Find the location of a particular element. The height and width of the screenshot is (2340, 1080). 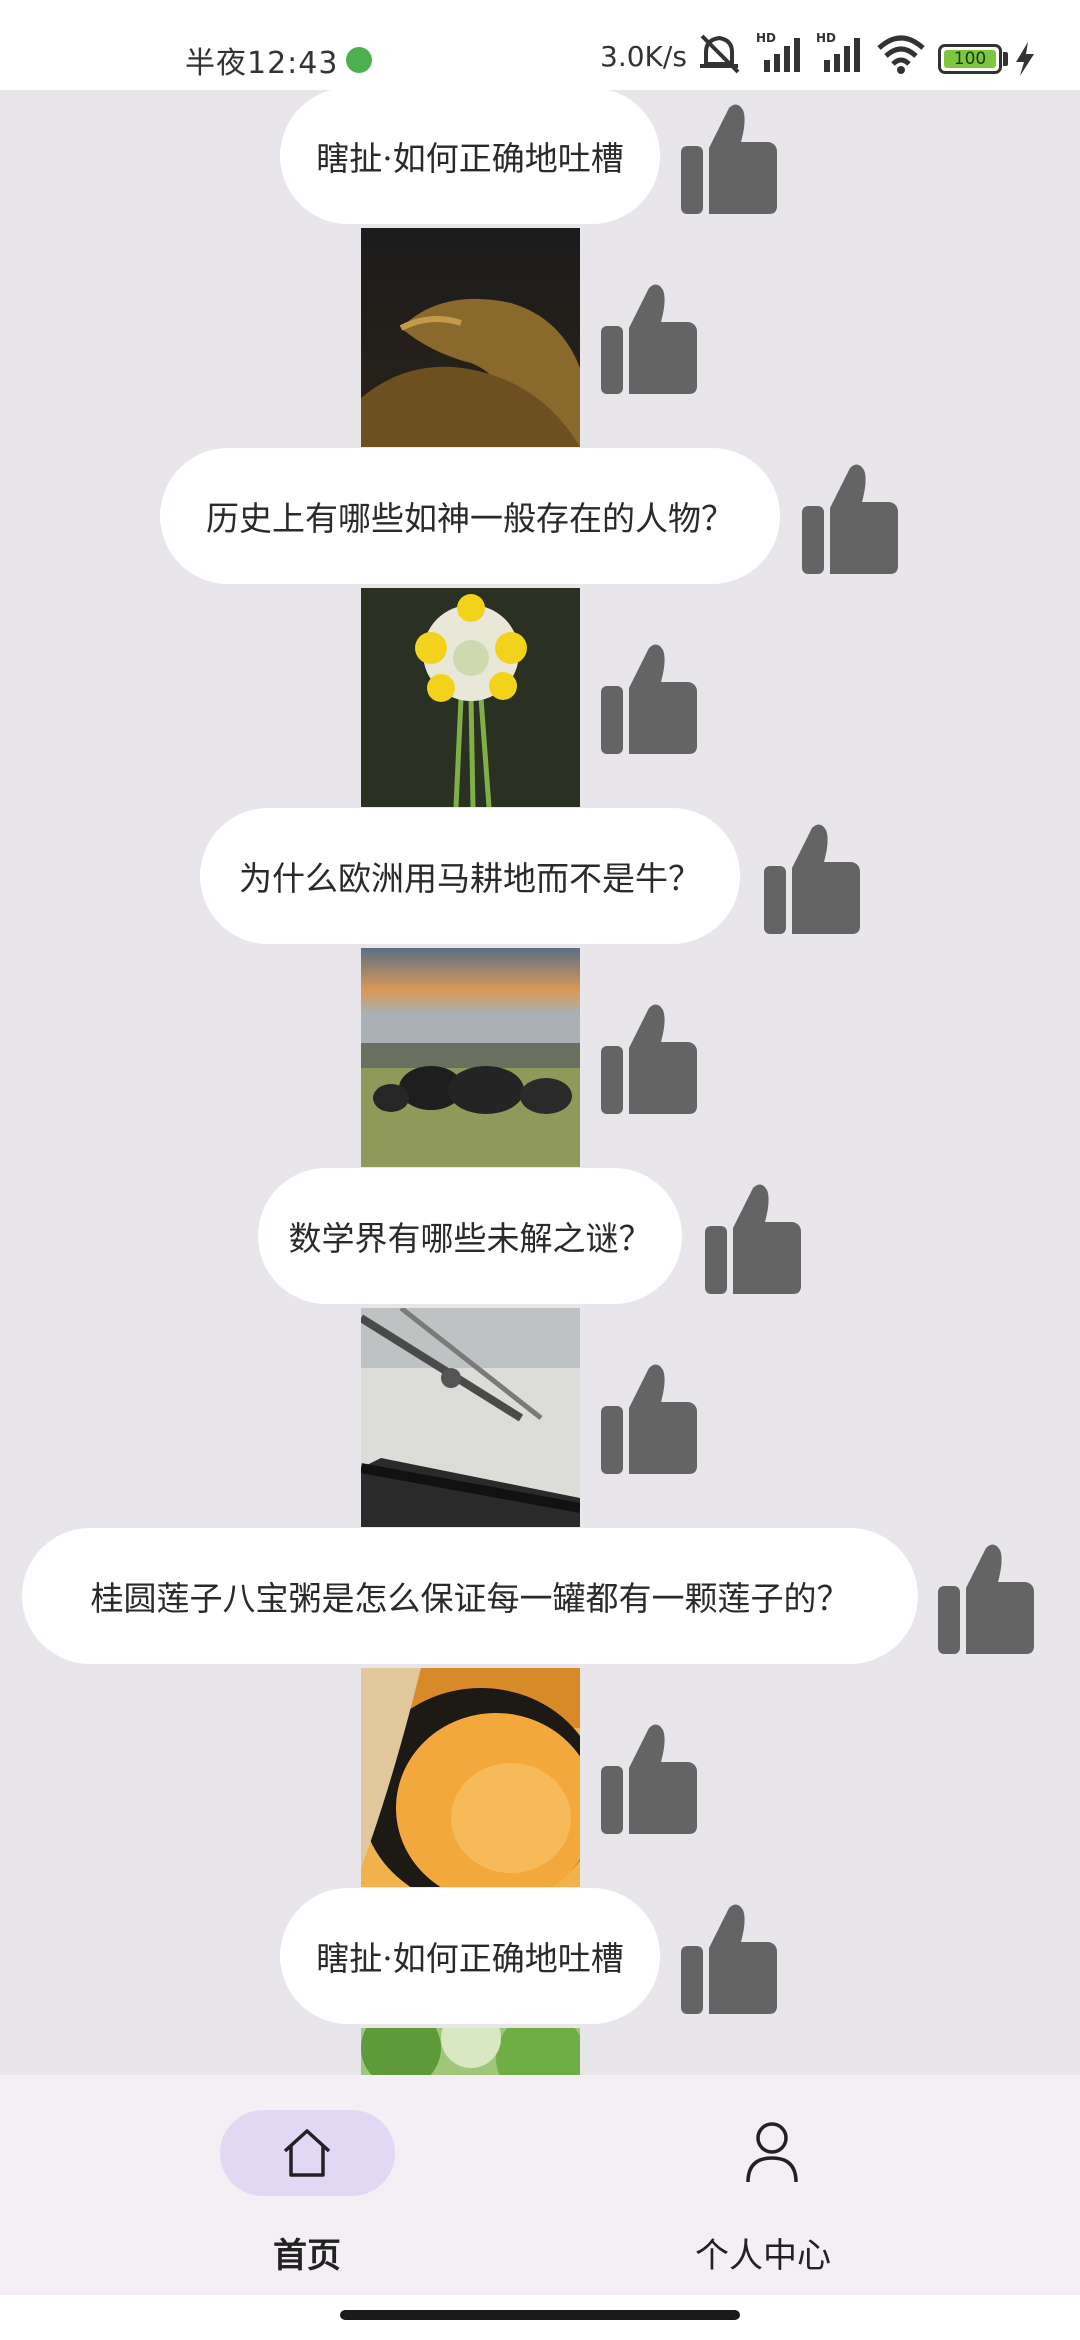

tree-photo-art is located at coordinates (470, 2051).